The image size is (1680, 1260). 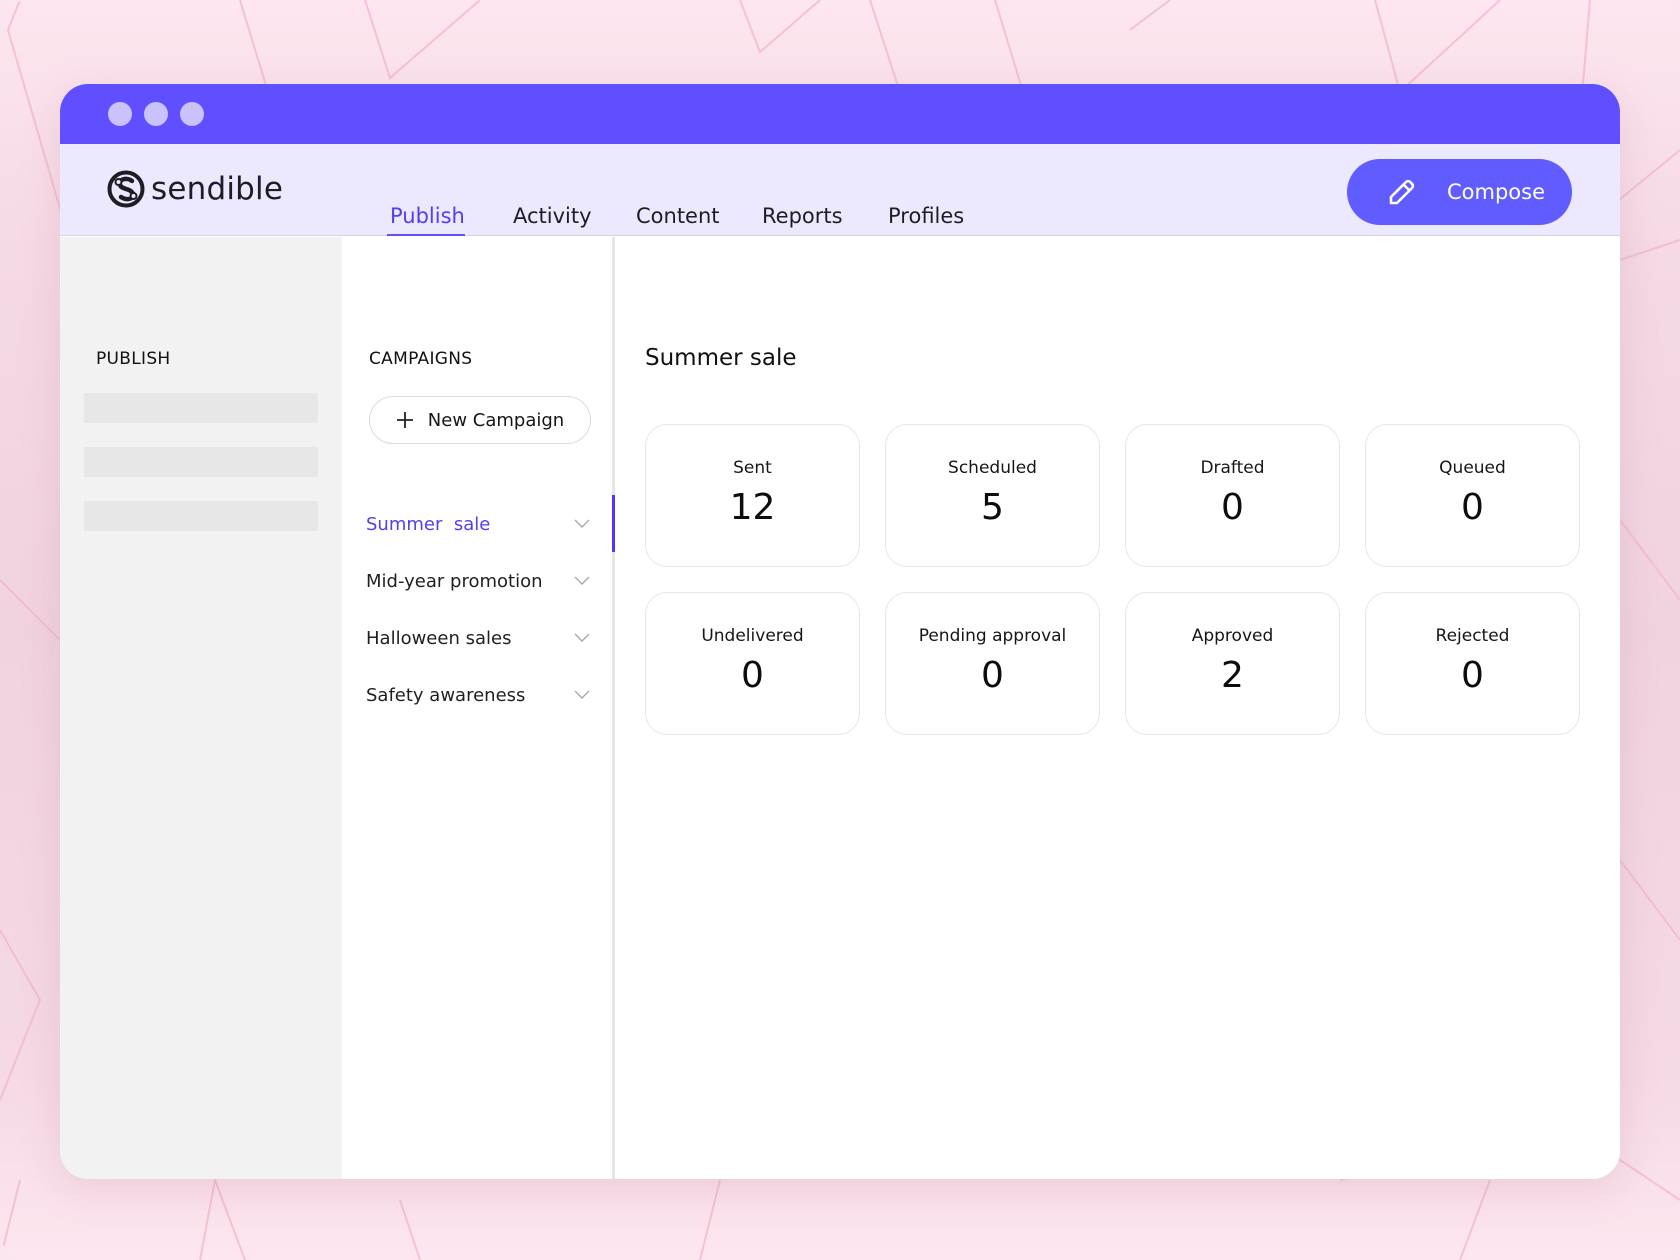 What do you see at coordinates (454, 581) in the screenshot?
I see `campaign-label: Mid-year promotion` at bounding box center [454, 581].